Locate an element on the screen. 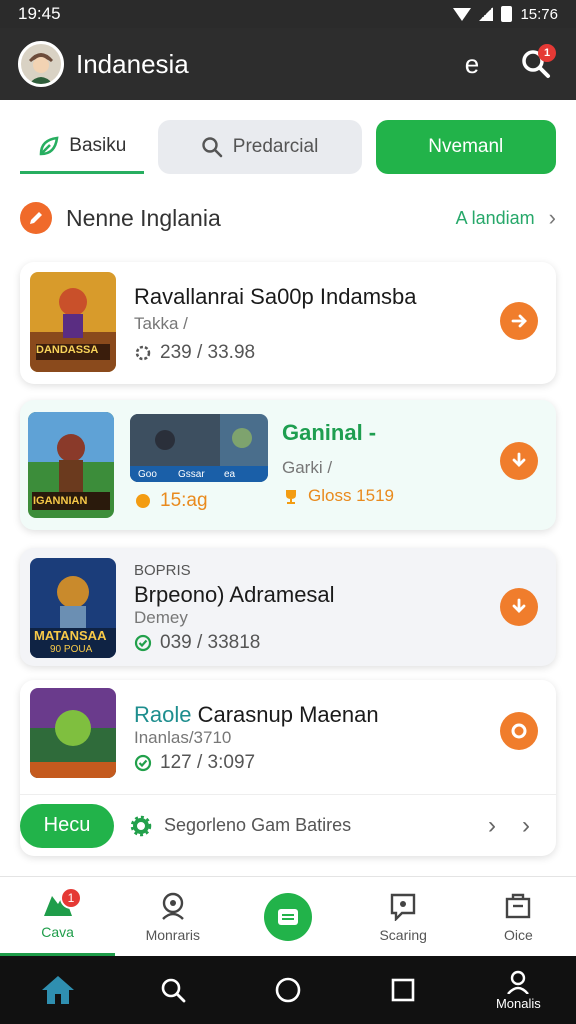 The width and height of the screenshot is (576, 1024). recents-button is located at coordinates (403, 990).